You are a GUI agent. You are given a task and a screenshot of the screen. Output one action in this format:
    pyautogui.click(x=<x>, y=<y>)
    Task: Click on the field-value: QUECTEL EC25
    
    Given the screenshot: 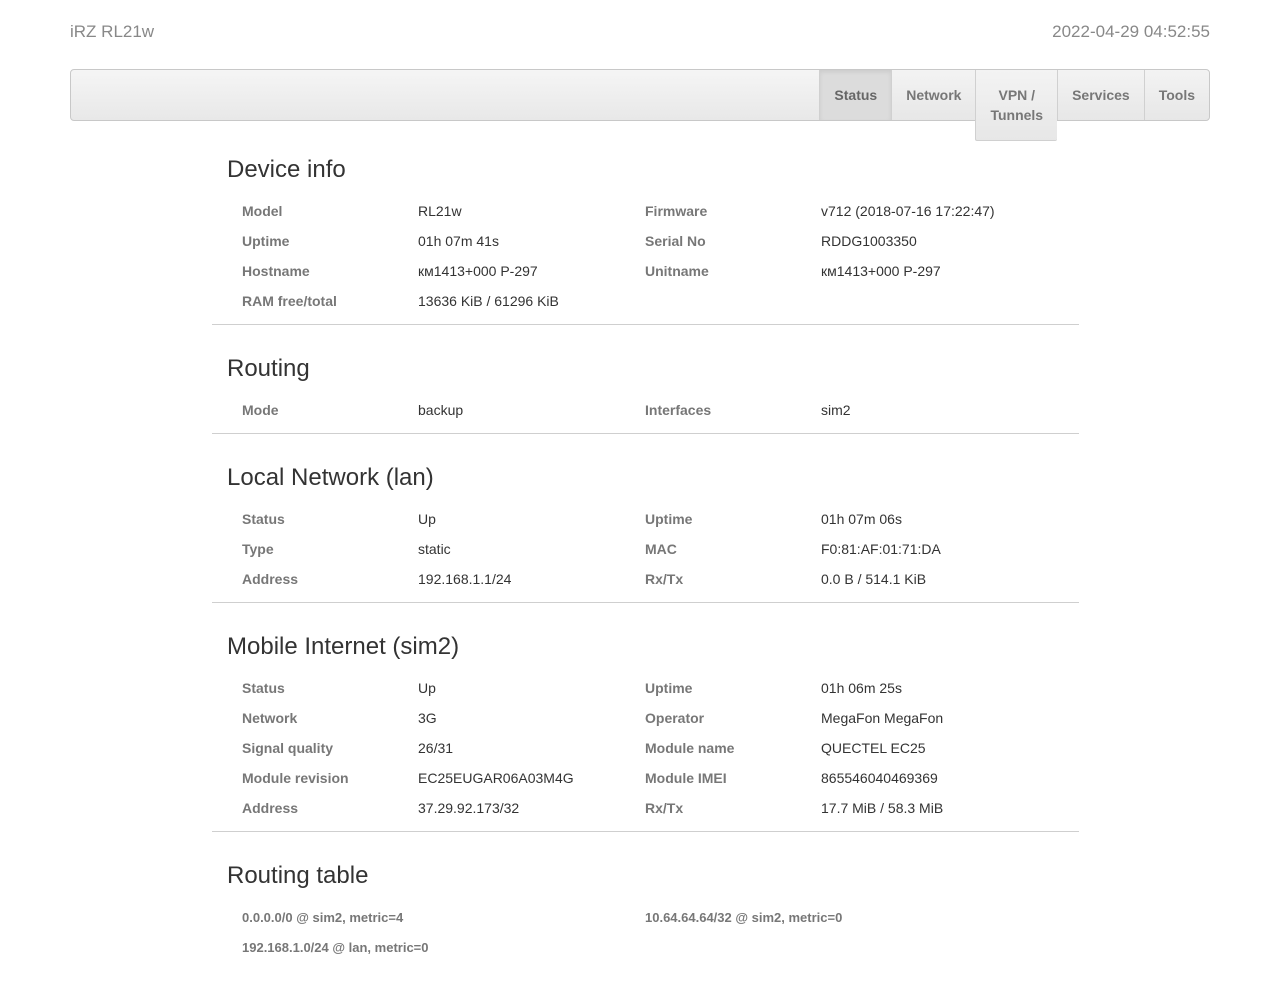 What is the action you would take?
    pyautogui.click(x=873, y=748)
    